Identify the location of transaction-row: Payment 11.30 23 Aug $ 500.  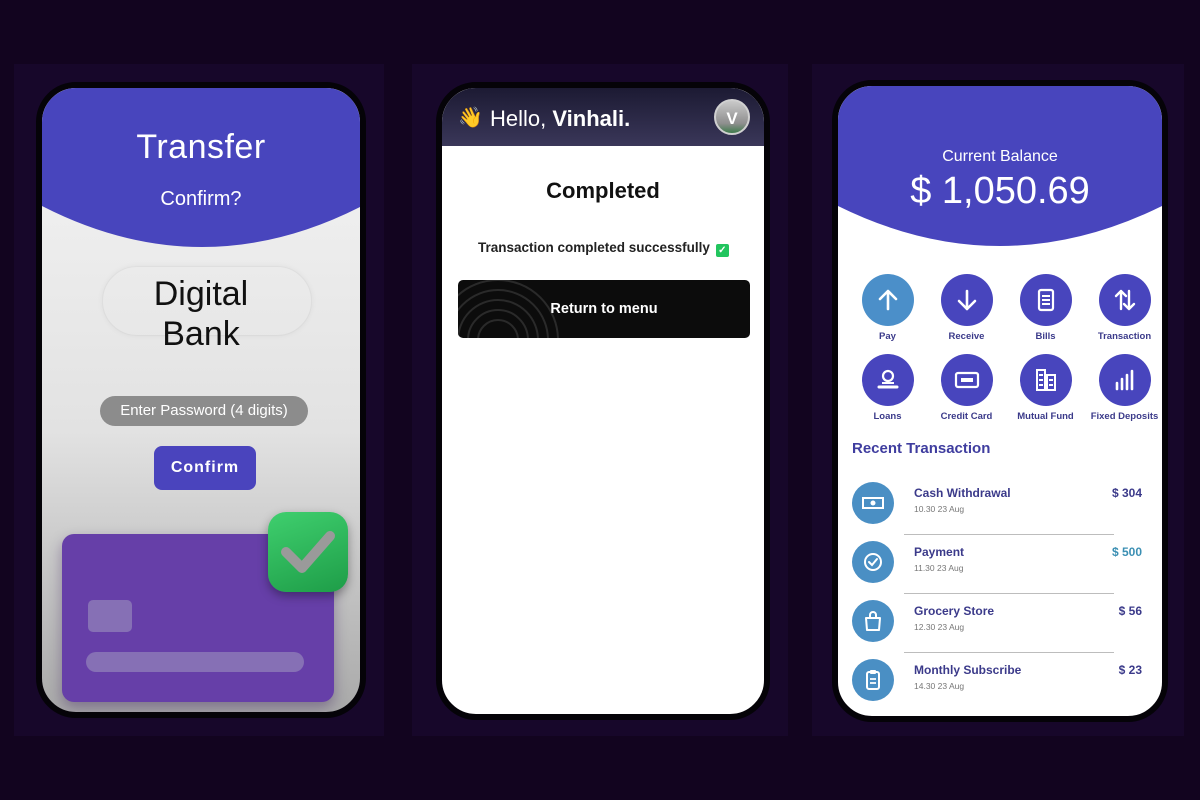
(1001, 565).